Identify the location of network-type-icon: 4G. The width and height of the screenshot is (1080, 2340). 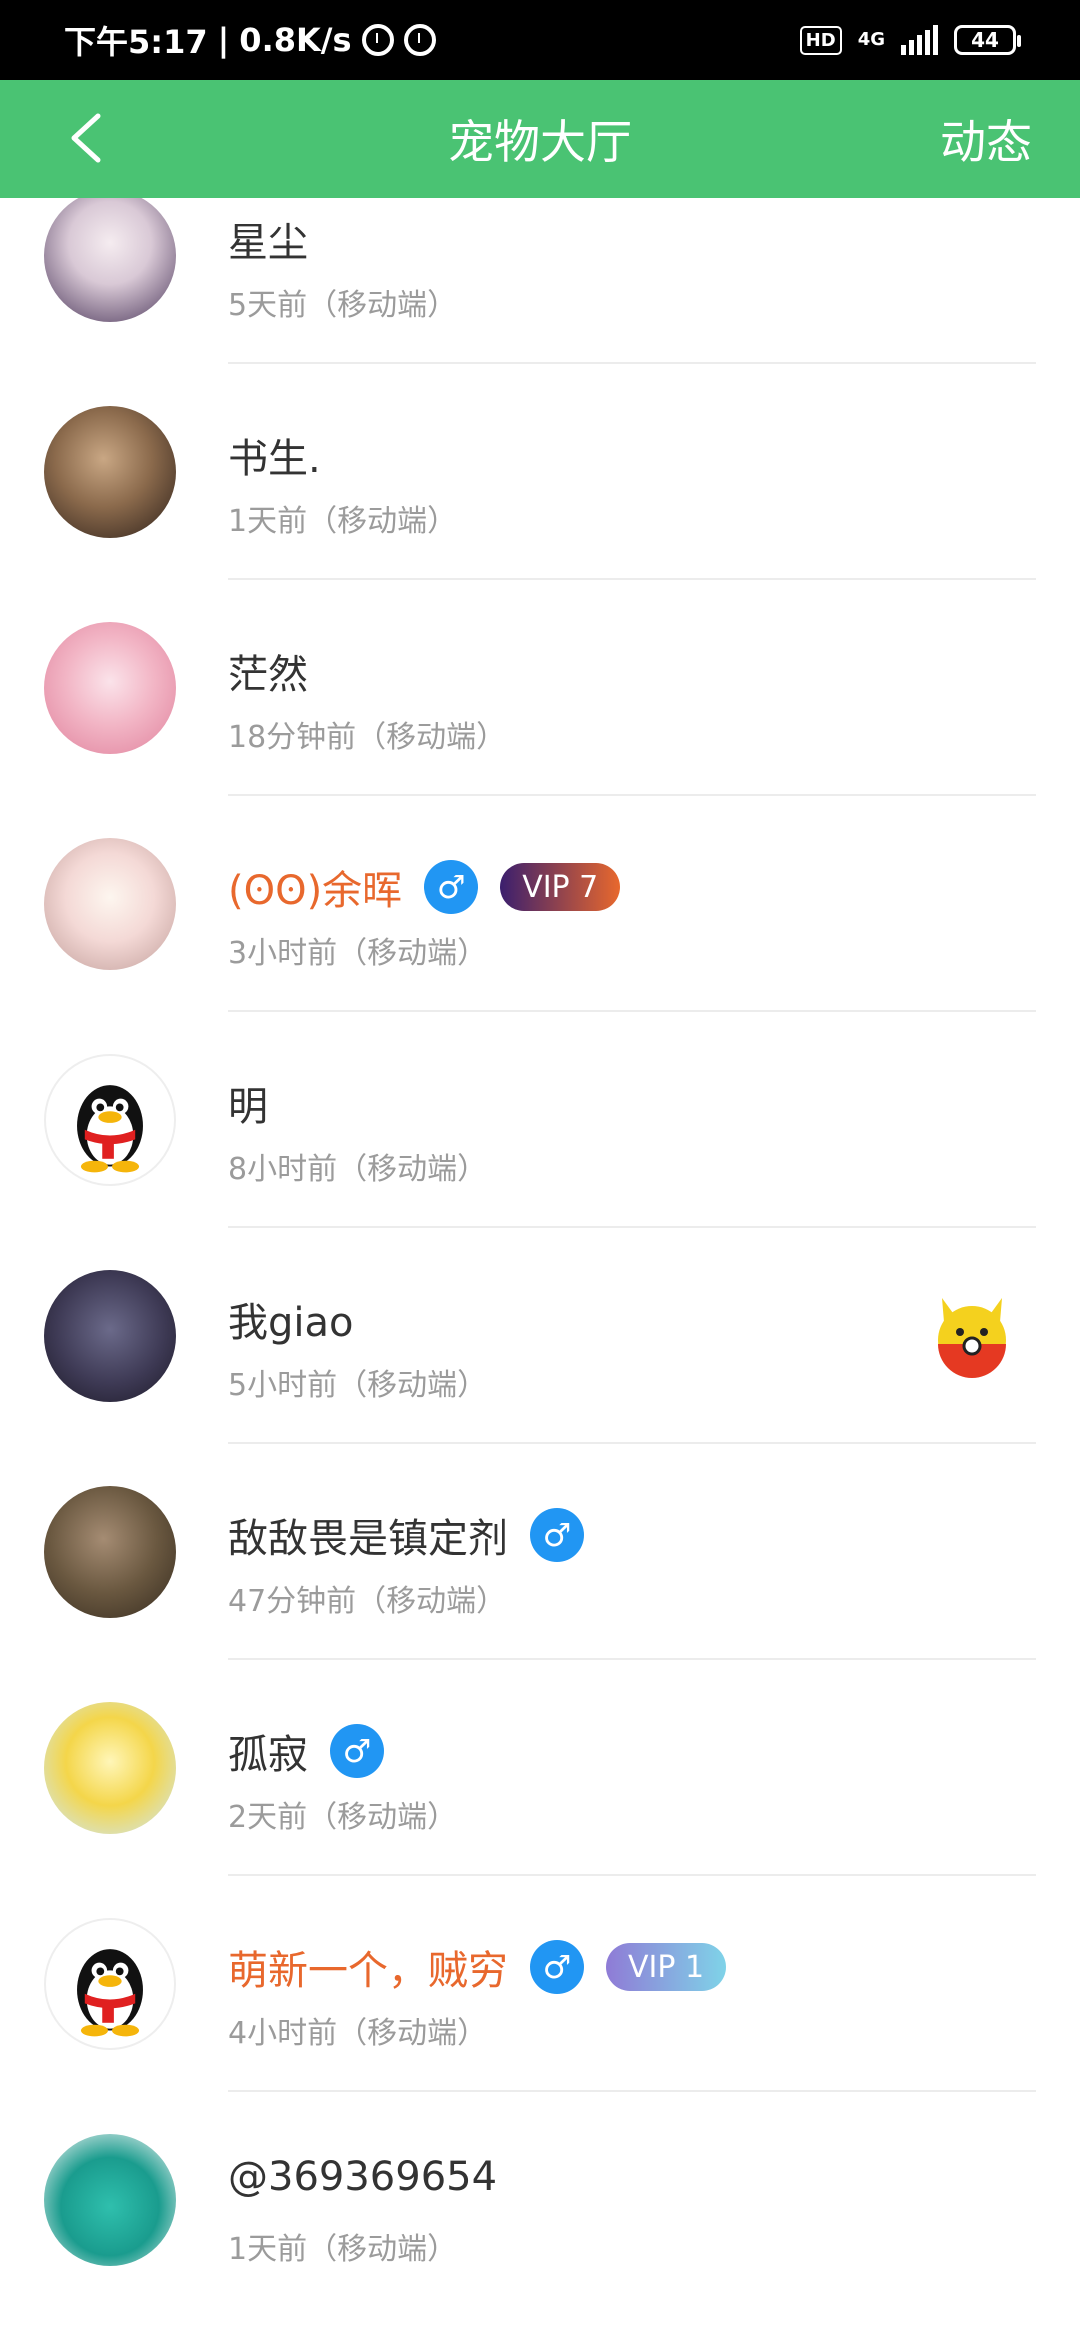
(871, 39).